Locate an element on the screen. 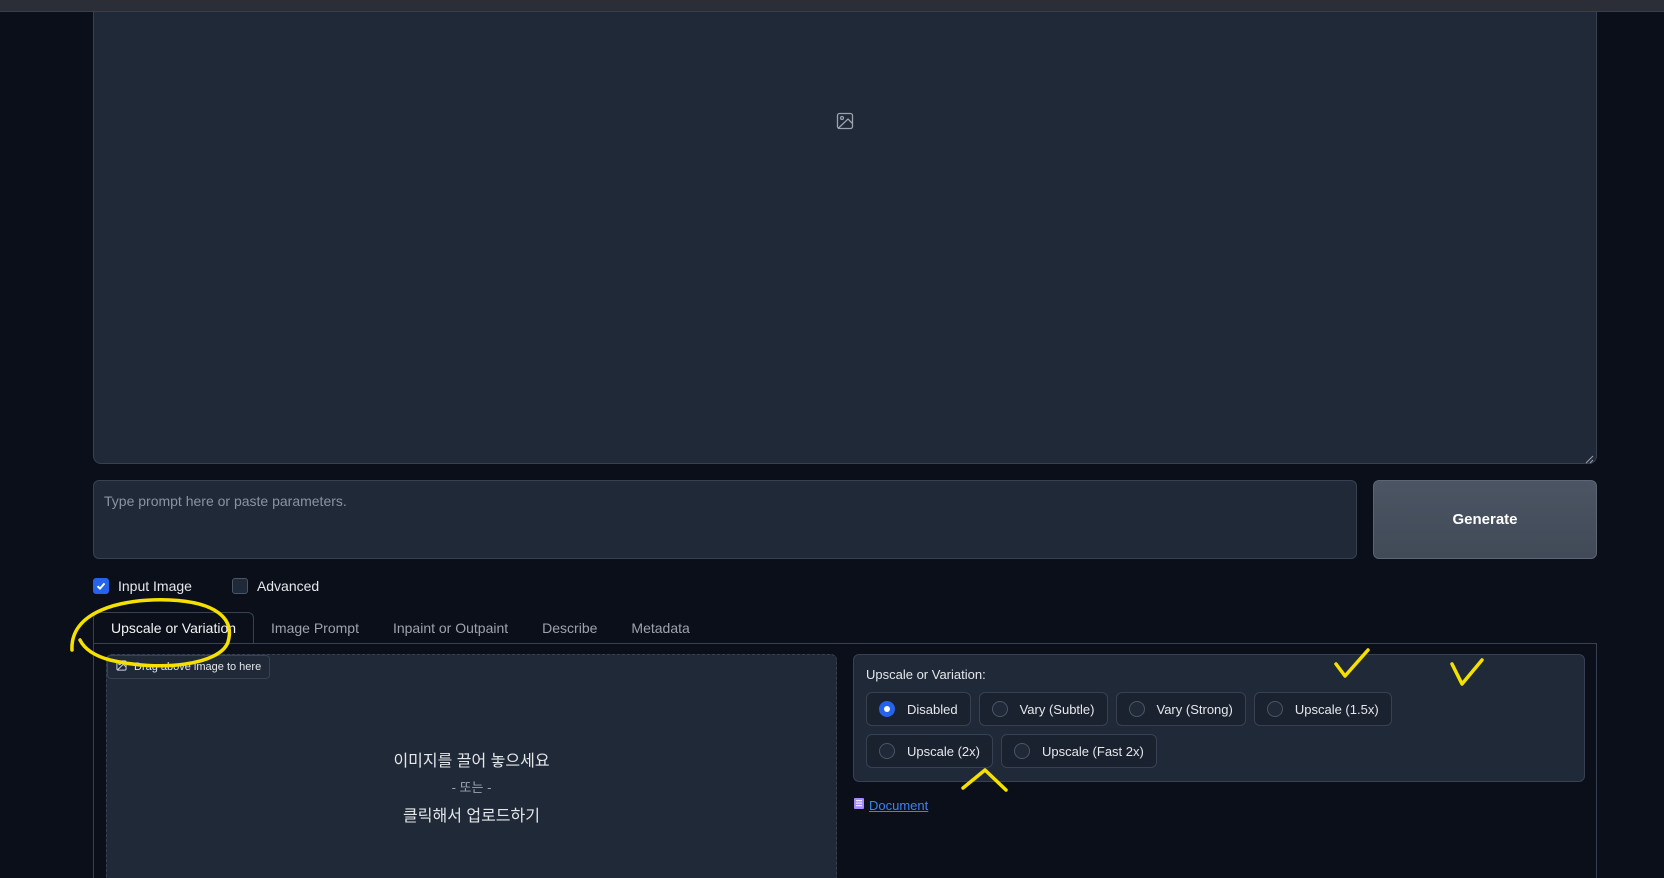 Image resolution: width=1664 pixels, height=878 pixels. document-link-row: Document is located at coordinates (890, 805).